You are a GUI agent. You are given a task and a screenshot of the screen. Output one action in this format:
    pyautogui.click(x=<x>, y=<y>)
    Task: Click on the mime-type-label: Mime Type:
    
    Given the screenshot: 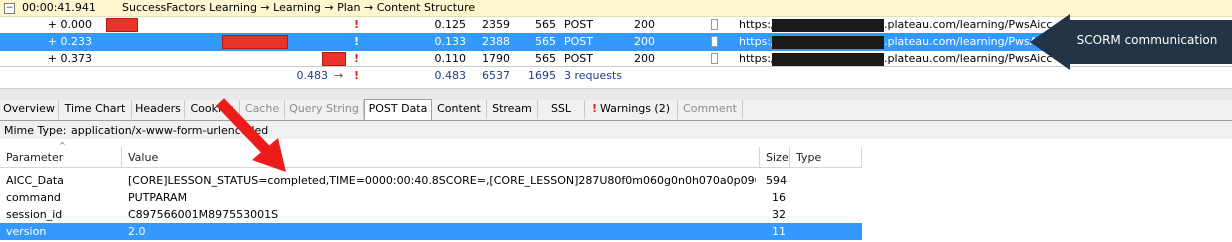 What is the action you would take?
    pyautogui.click(x=35, y=130)
    